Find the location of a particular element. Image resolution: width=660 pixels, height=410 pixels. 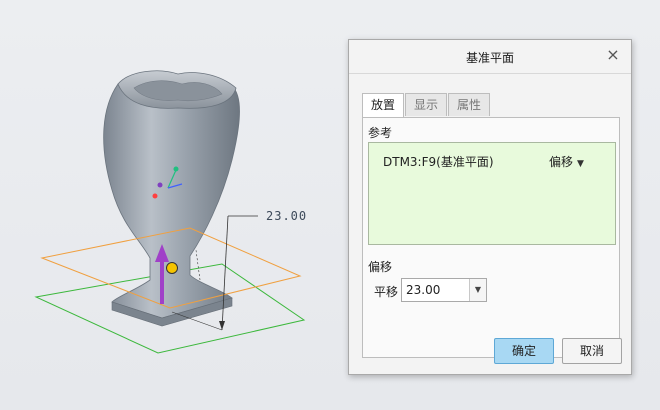

translation-combobox: ▼ is located at coordinates (444, 290).